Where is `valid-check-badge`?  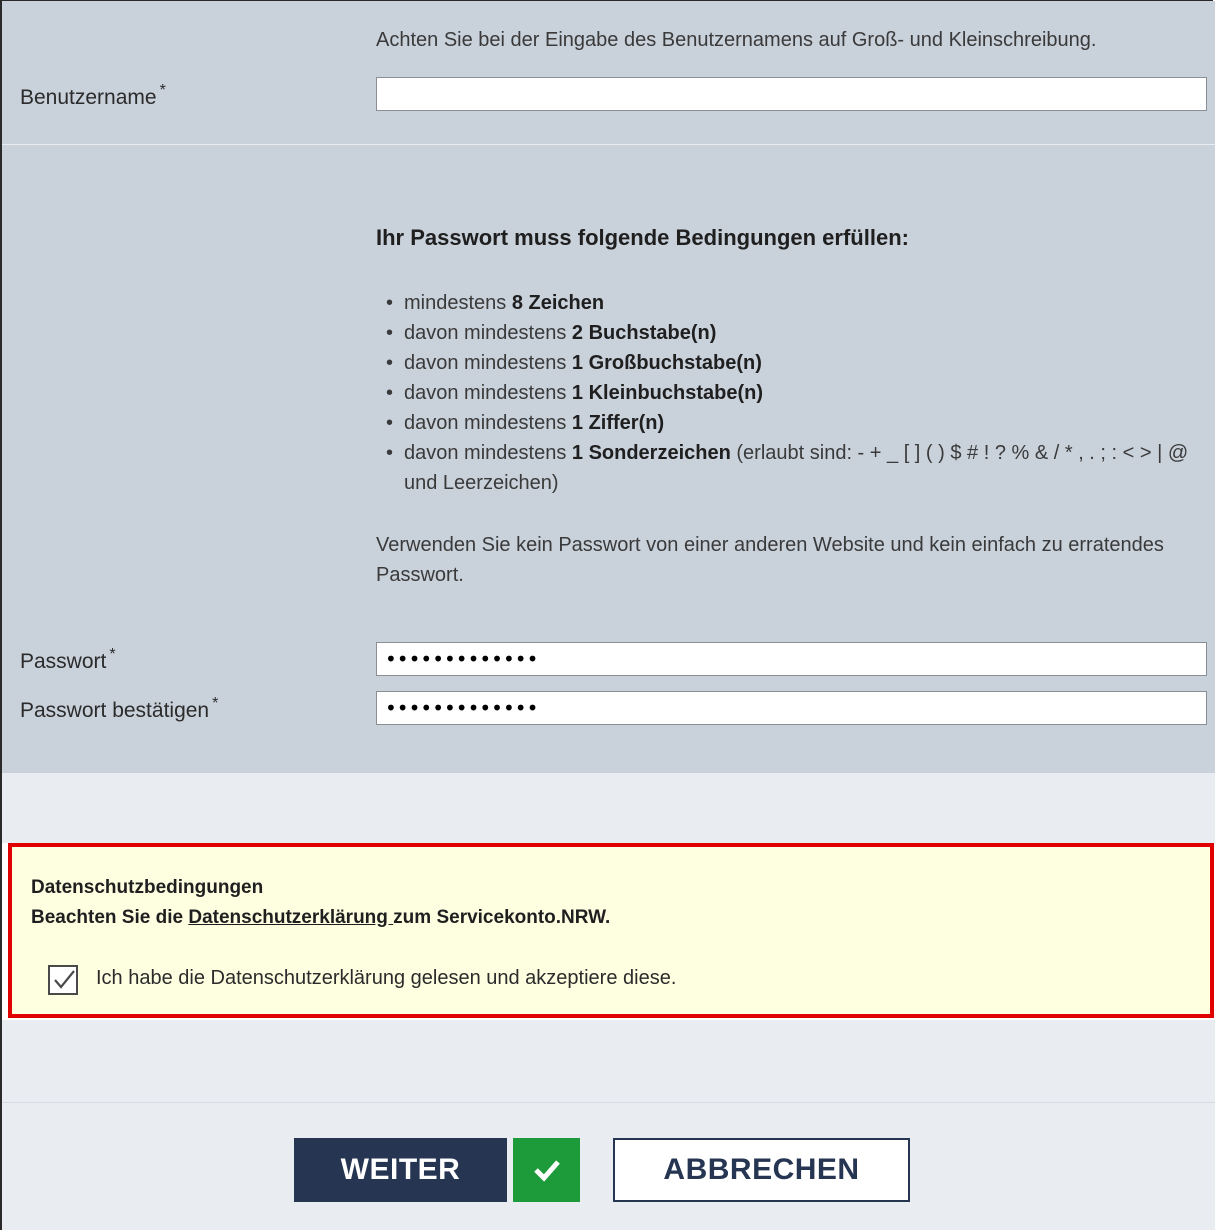
valid-check-badge is located at coordinates (546, 1170).